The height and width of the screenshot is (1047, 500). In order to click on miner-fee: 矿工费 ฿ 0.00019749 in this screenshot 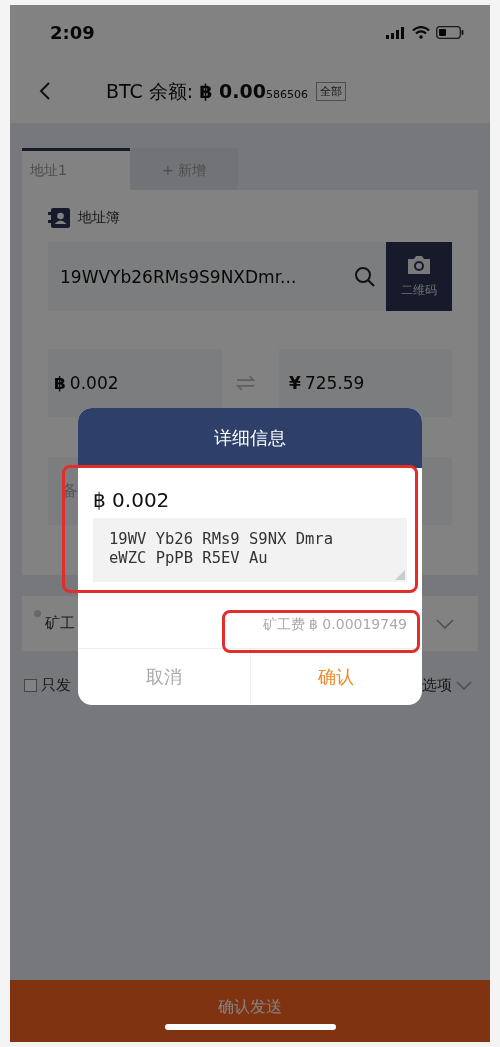, I will do `click(334, 625)`.